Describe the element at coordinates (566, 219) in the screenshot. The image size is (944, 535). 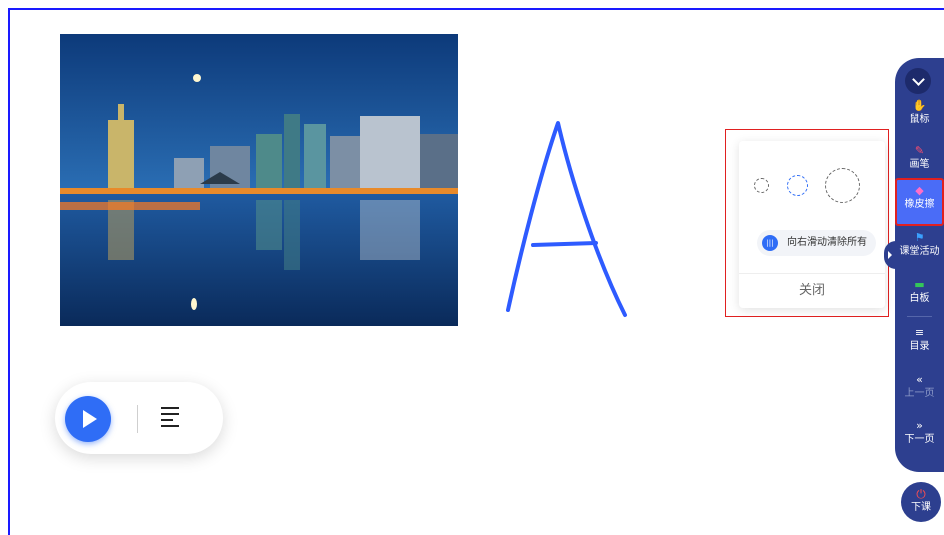
I see `handwriting-stroke` at that location.